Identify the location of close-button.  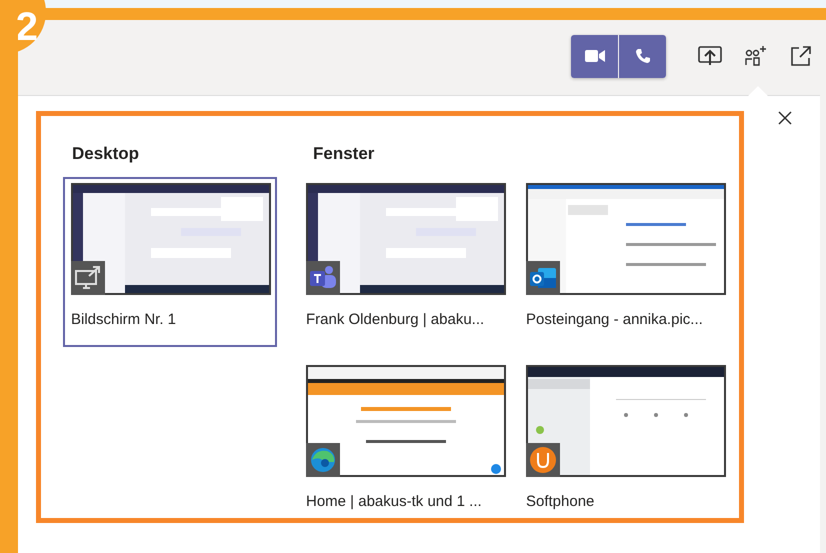
(785, 118).